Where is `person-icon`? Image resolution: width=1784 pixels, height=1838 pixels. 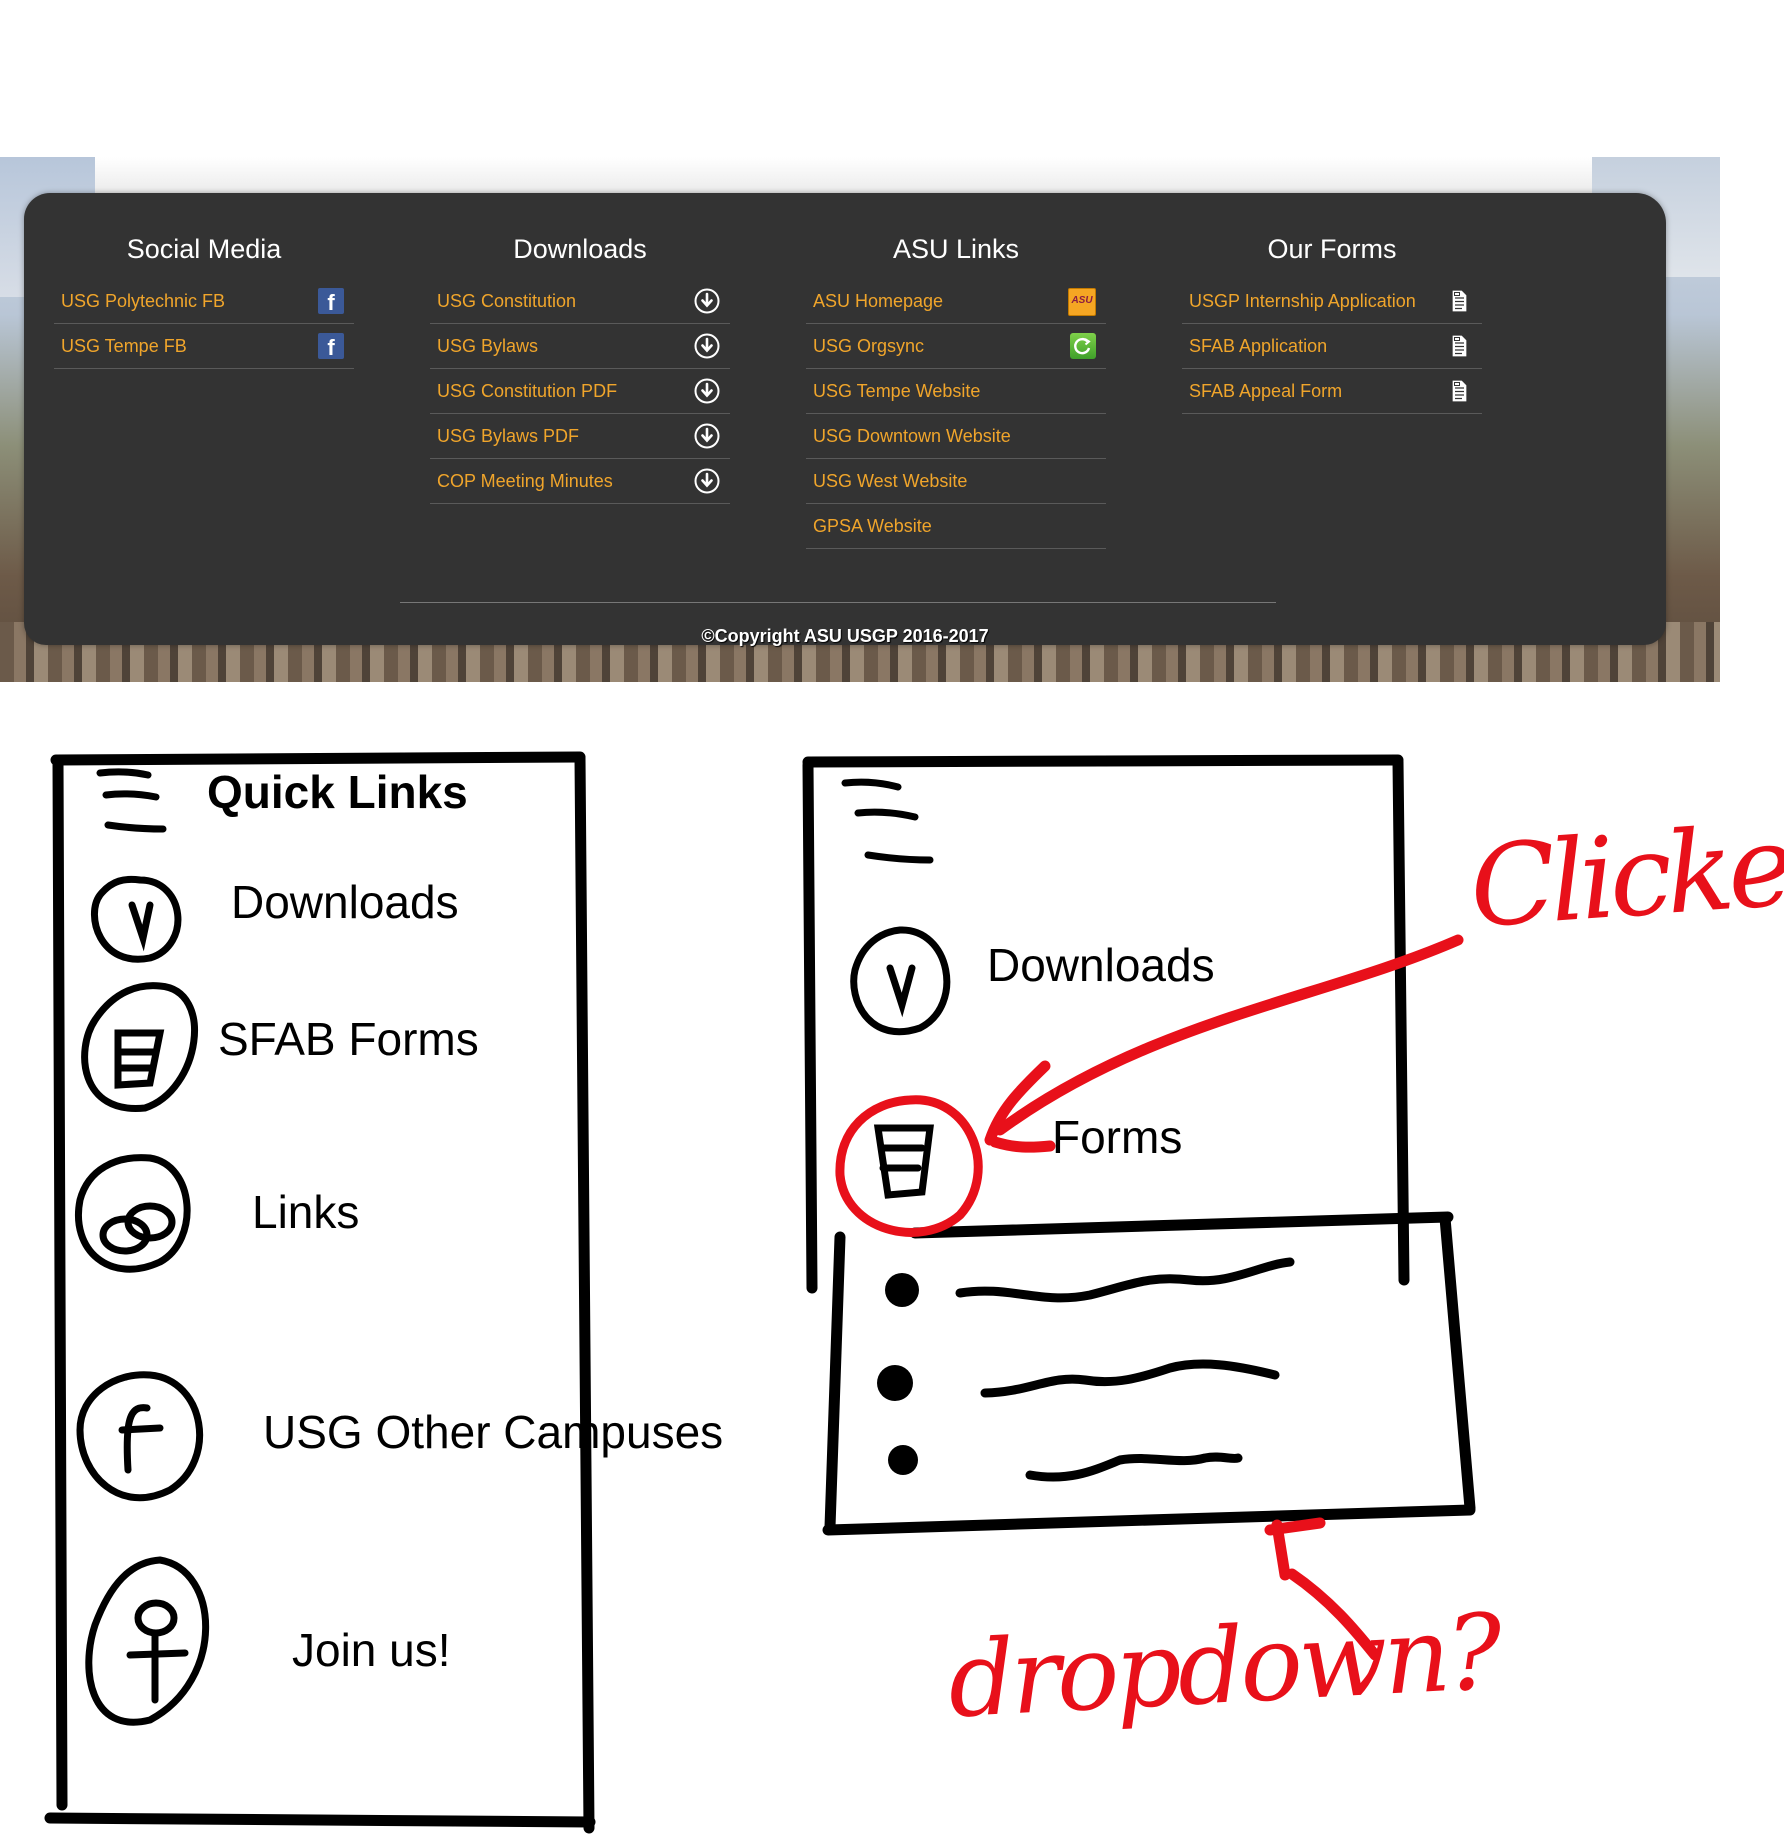 person-icon is located at coordinates (147, 1641).